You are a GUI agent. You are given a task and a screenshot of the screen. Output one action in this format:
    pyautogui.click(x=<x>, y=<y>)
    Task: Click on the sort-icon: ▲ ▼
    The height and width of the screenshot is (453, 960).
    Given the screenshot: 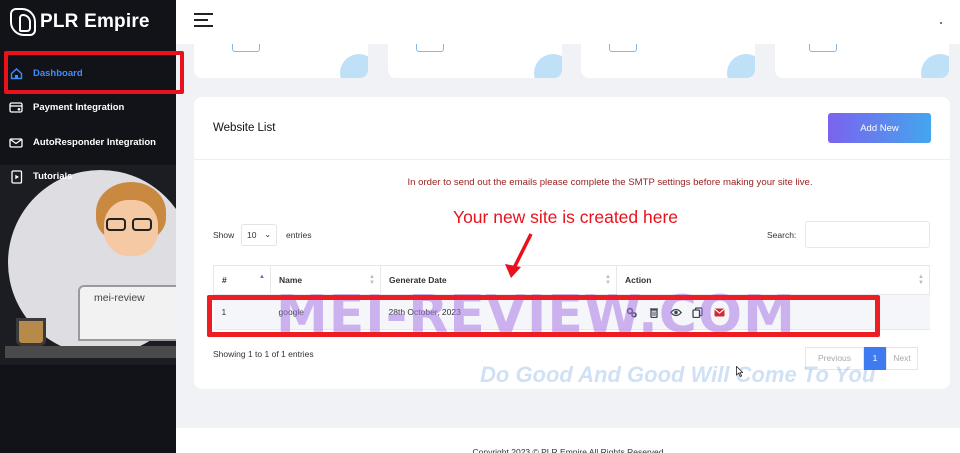 What is the action you would take?
    pyautogui.click(x=921, y=280)
    